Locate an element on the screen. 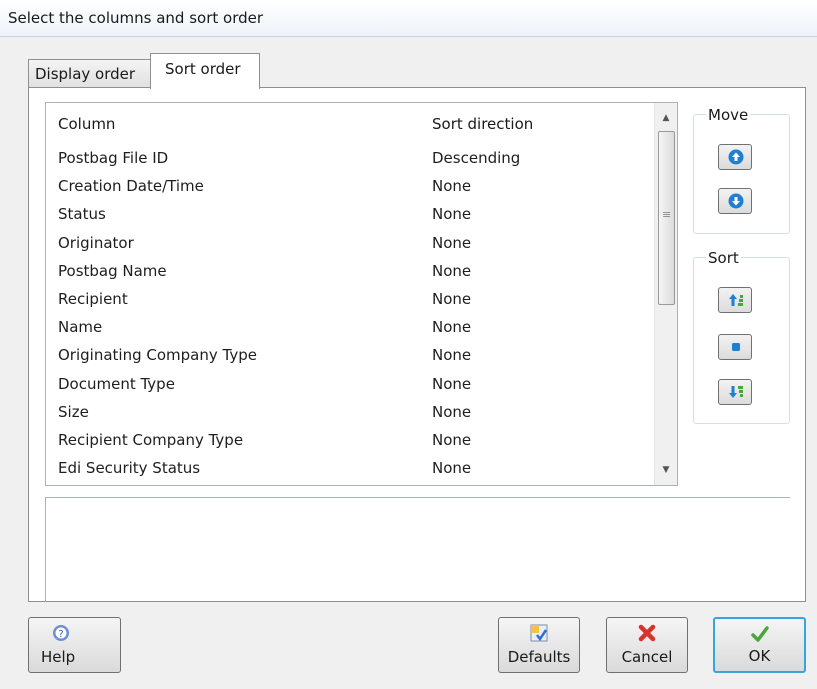 The width and height of the screenshot is (817, 689). cancel-button: Cancel is located at coordinates (647, 645).